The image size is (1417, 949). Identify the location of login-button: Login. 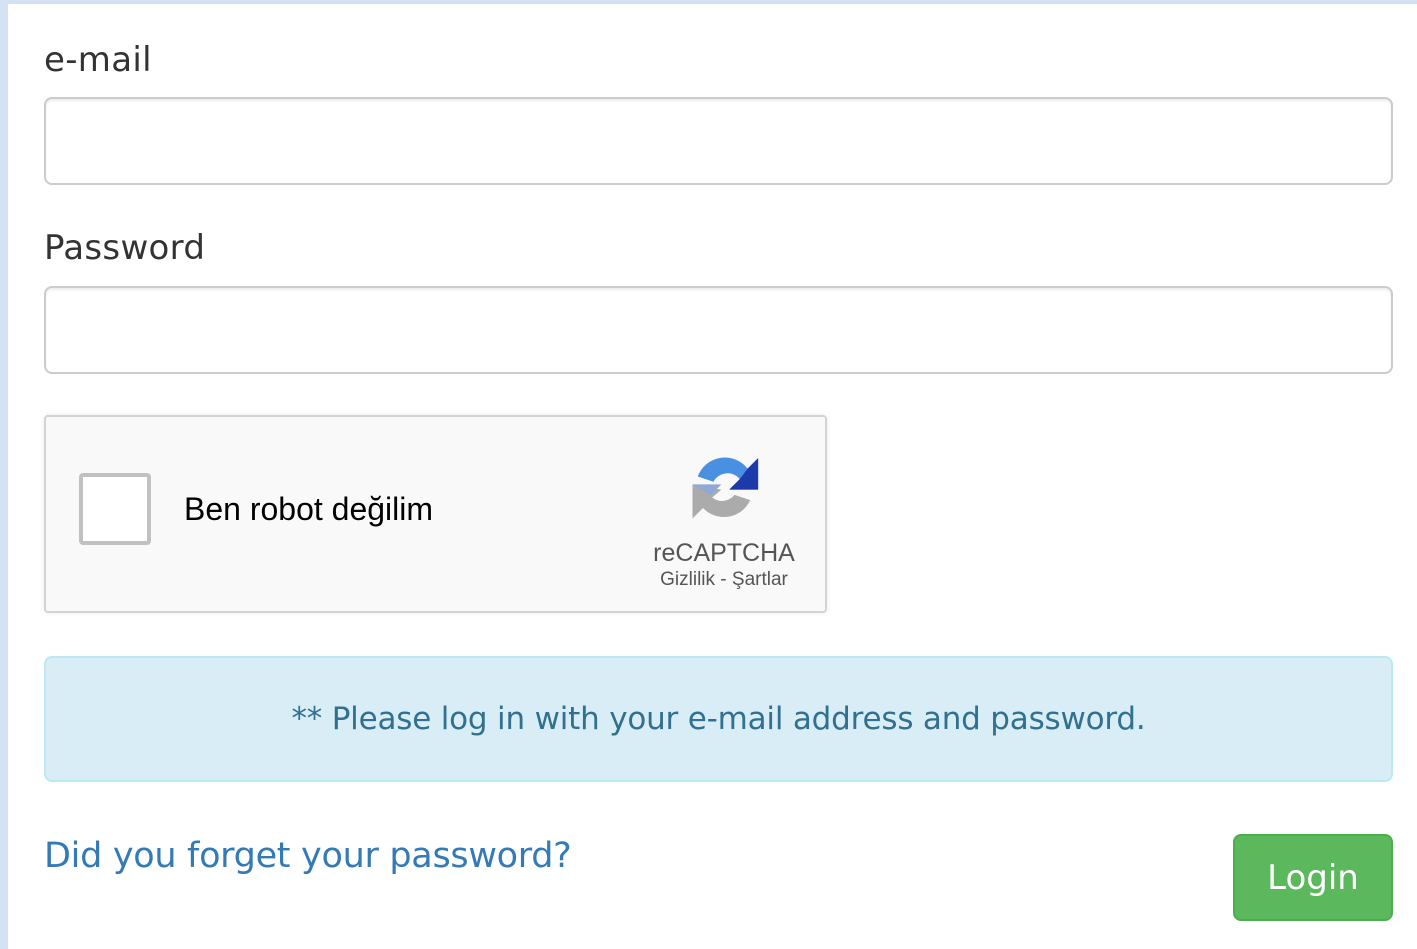
(1313, 877).